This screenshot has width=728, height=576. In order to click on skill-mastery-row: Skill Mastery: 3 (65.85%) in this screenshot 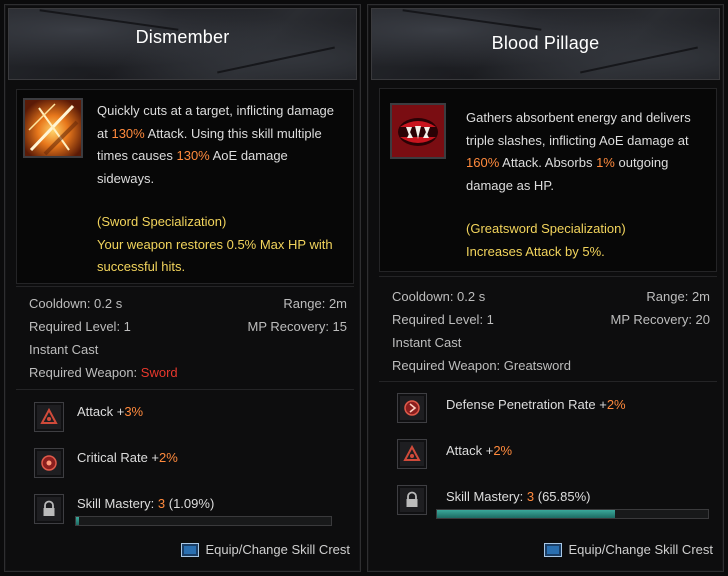, I will do `click(548, 500)`.